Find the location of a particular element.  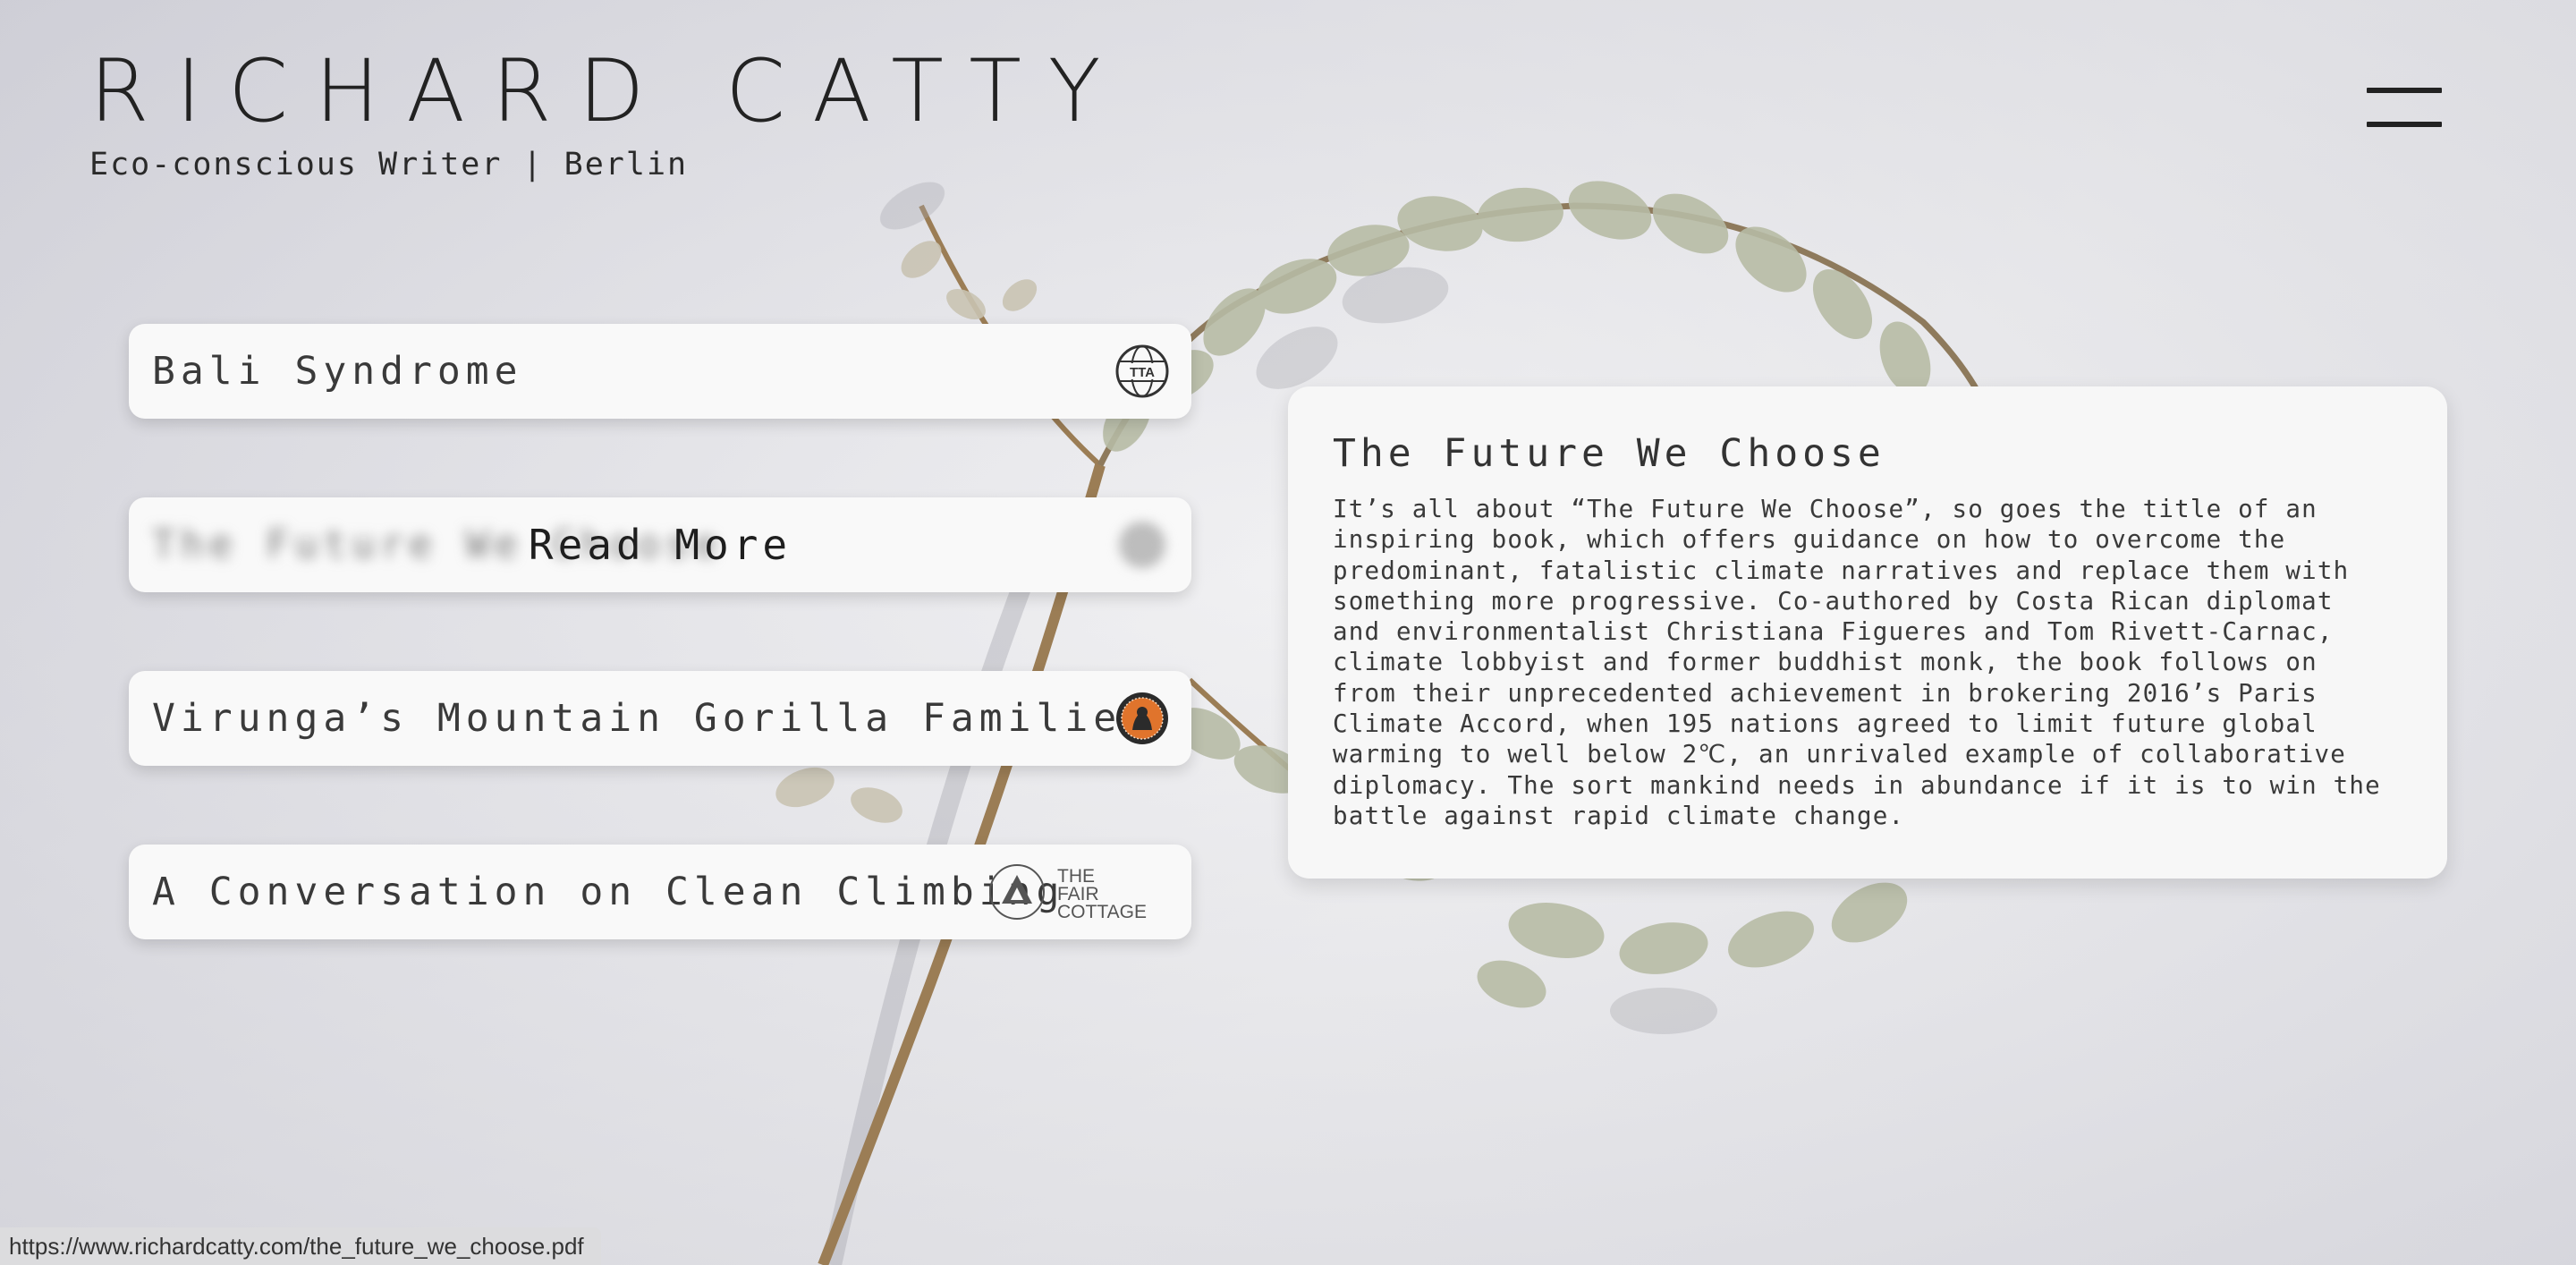

the-fair-cottage-logo-icon: THE FAIR COTTAGE is located at coordinates (1068, 892).